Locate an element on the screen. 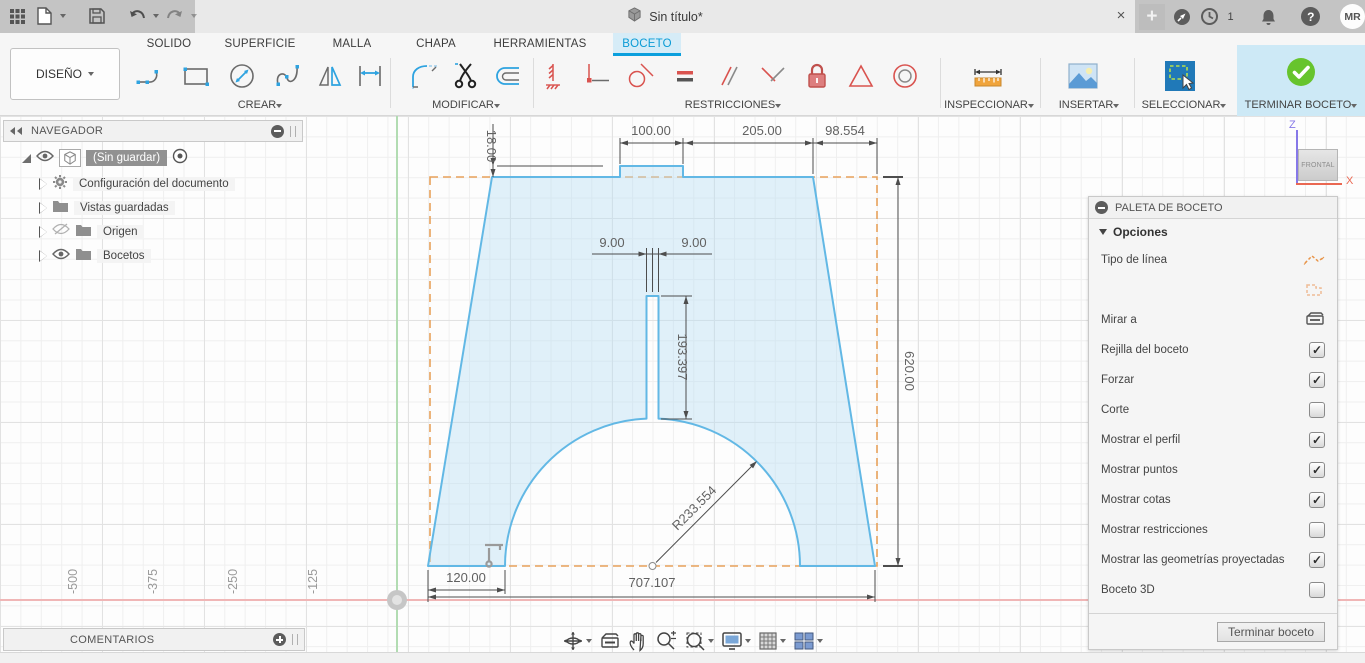  undo-icon is located at coordinates (137, 16).